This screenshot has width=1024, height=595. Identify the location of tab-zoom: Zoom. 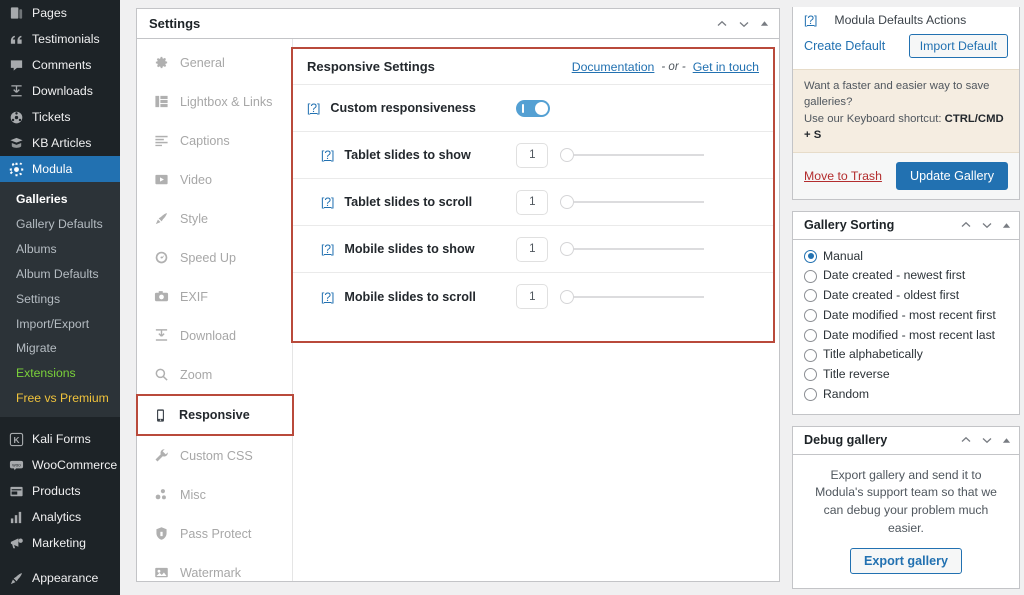
(214, 374).